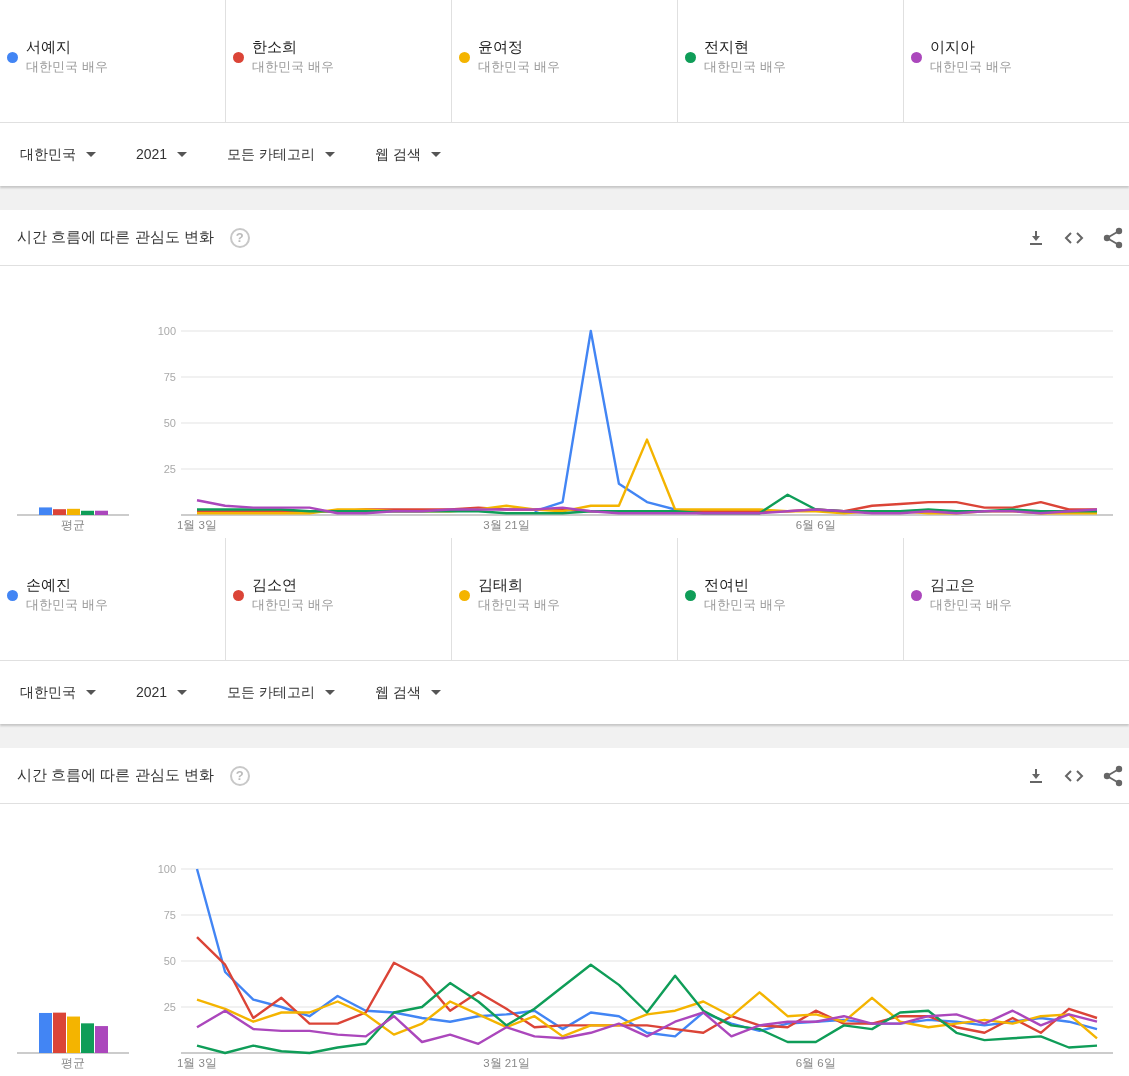  I want to click on term-name: 전지현, so click(727, 47).